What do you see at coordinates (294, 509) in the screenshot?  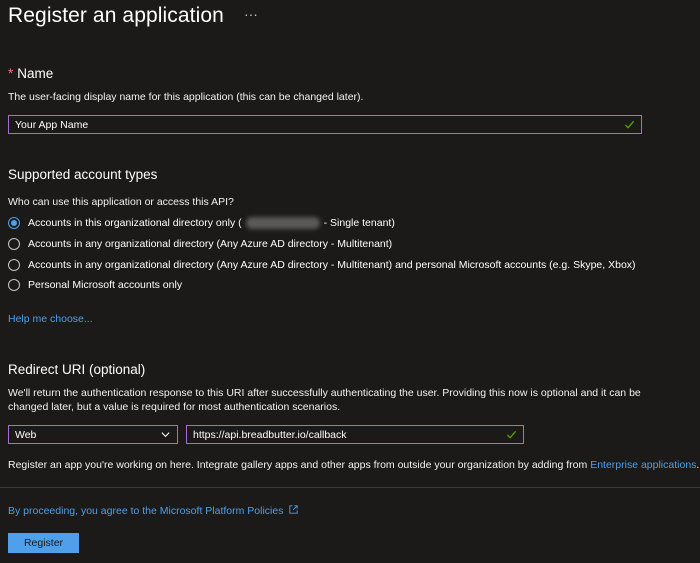 I see `external-link-icon` at bounding box center [294, 509].